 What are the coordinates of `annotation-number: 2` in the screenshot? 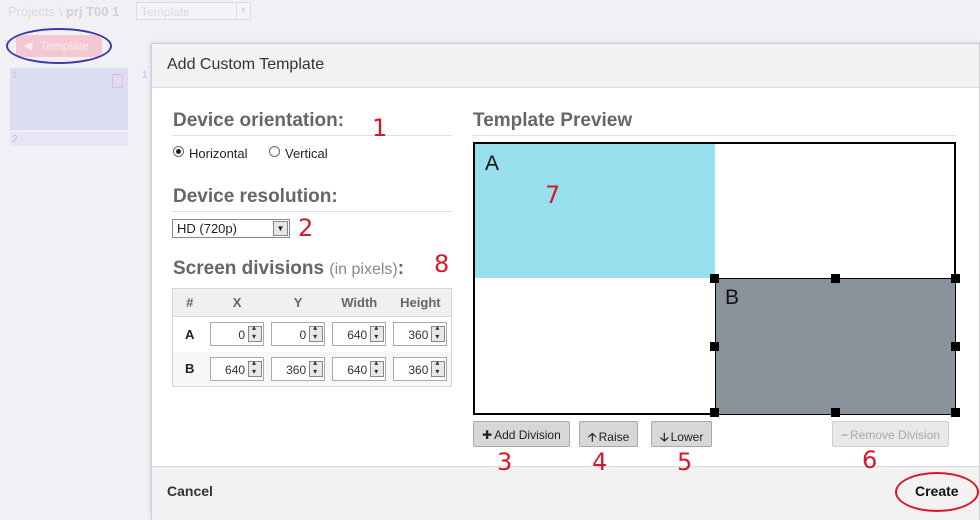 It's located at (306, 228).